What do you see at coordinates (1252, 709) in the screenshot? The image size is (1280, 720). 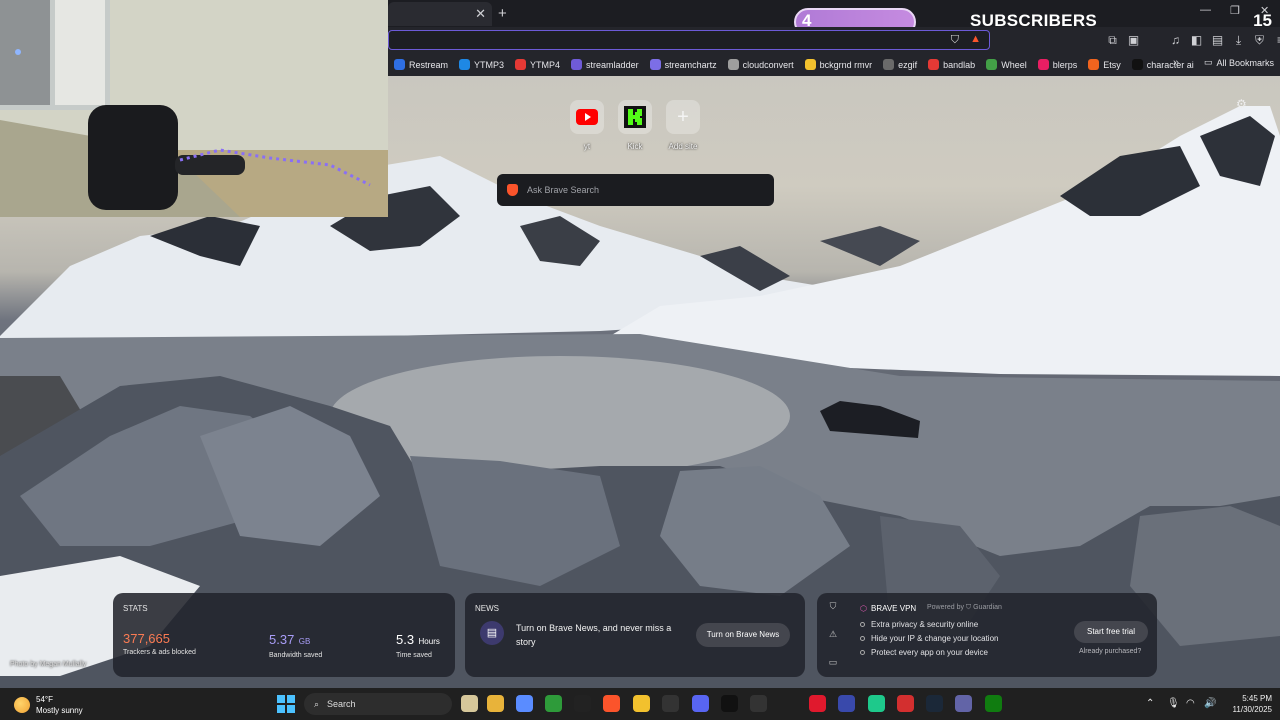 I see `clock-date: 11/30/2025` at bounding box center [1252, 709].